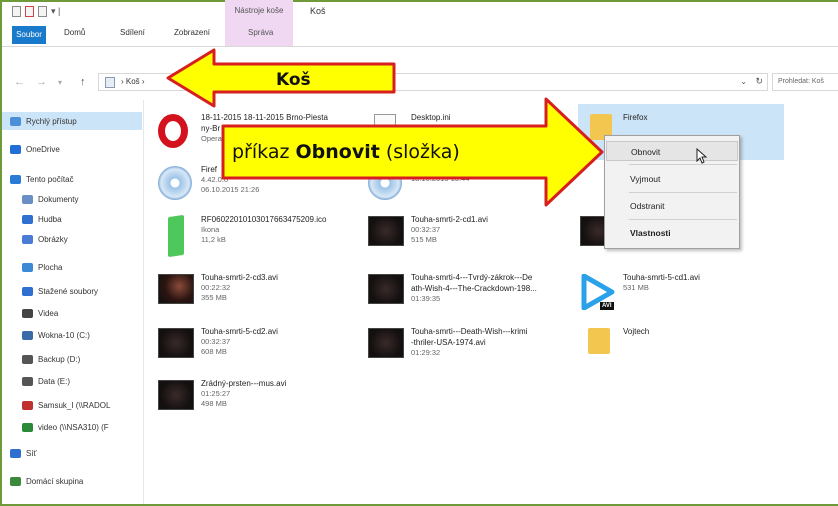  I want to click on sidebar-item: OneDrive, so click(72, 149).